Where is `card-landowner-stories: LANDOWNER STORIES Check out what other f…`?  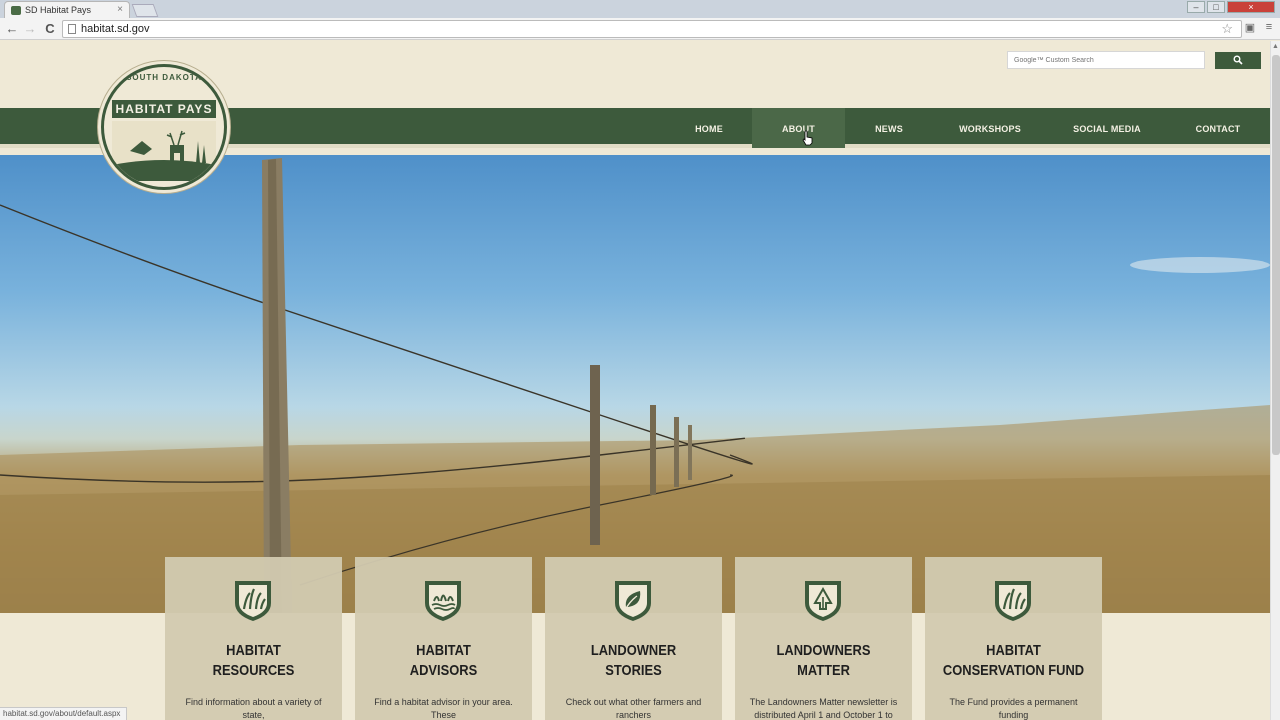 card-landowner-stories: LANDOWNER STORIES Check out what other f… is located at coordinates (633, 638).